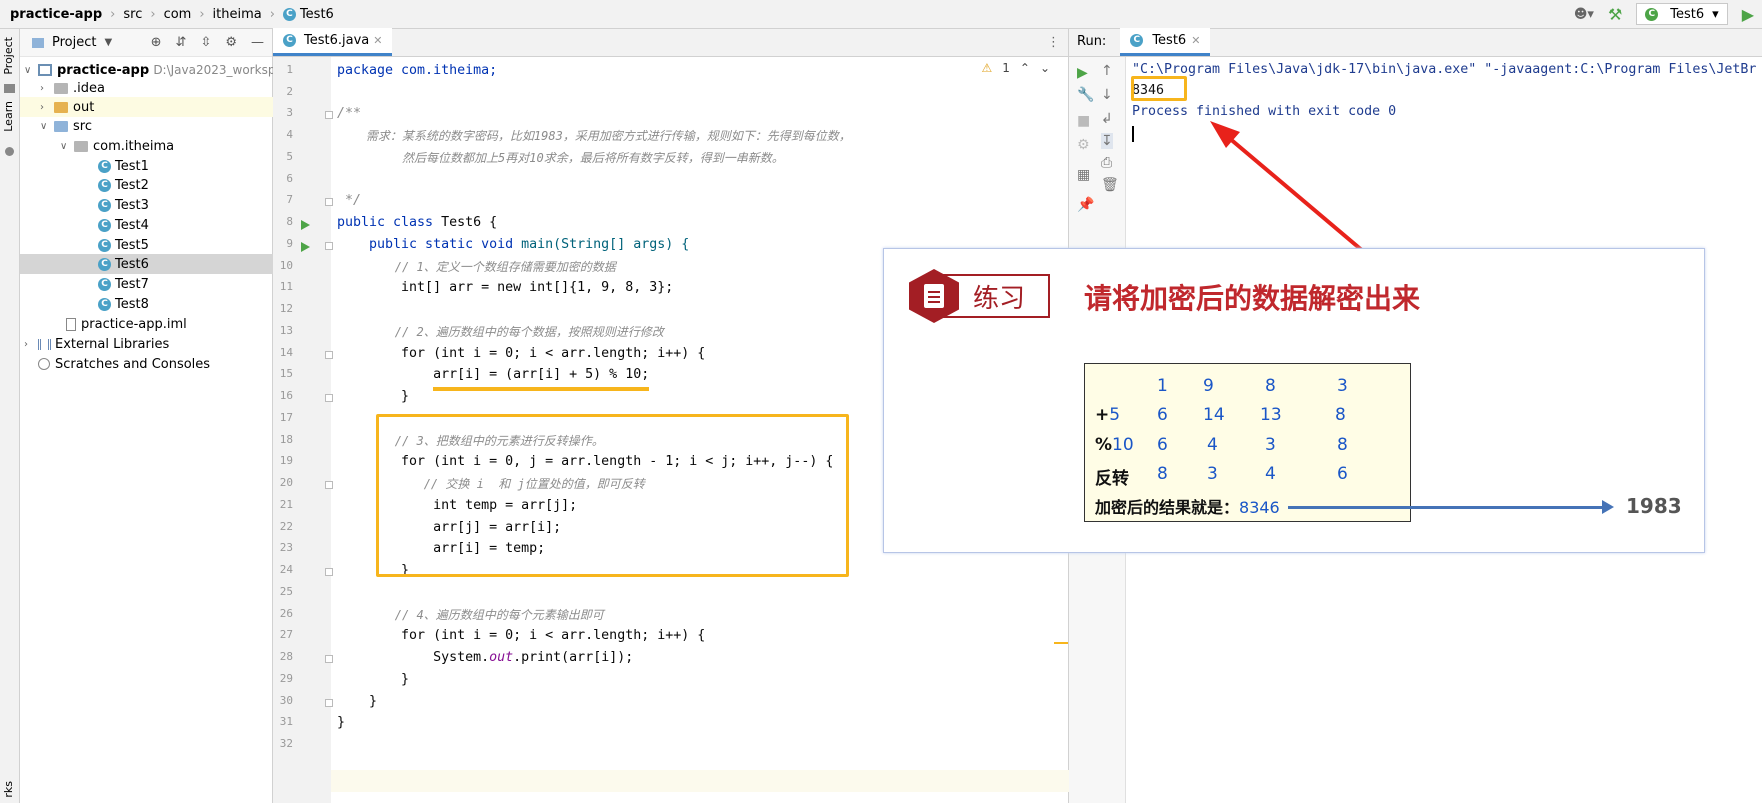  I want to click on table-cell: 9, so click(1208, 386).